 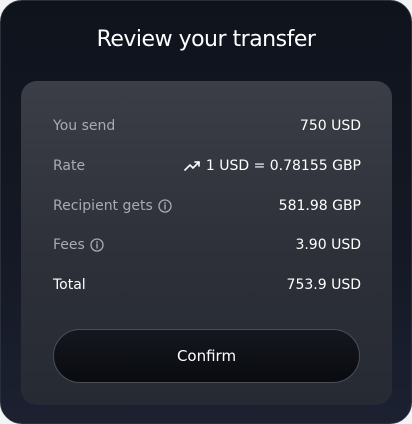 I want to click on fees-value: 3.90 USD, so click(x=328, y=245).